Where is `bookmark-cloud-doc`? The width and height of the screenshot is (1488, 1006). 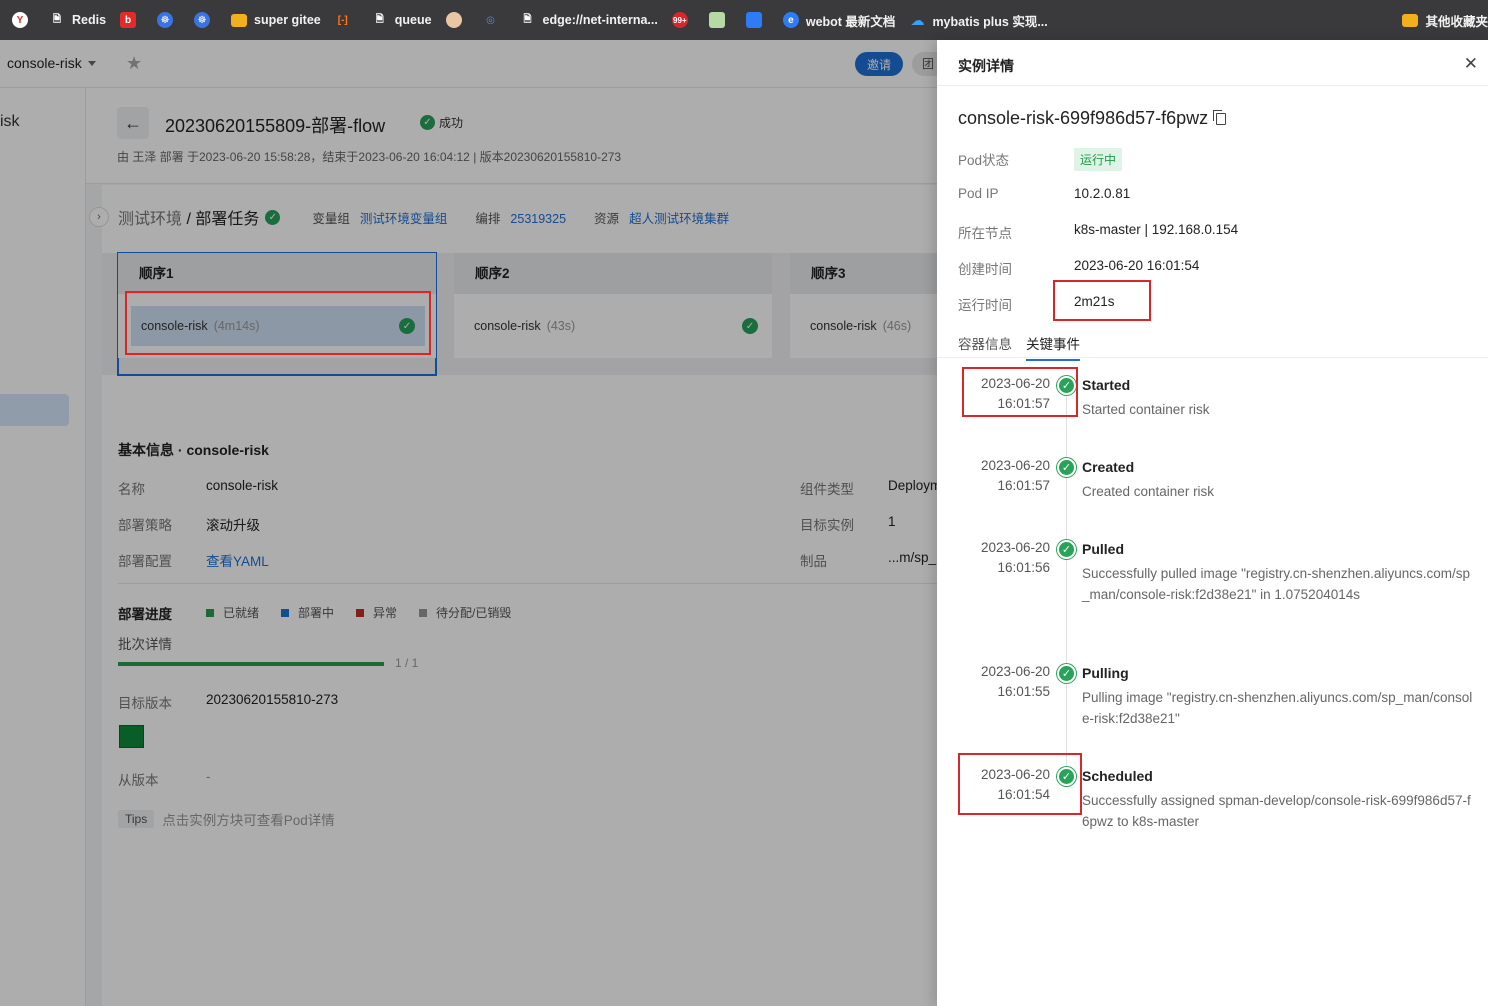
bookmark-cloud-doc is located at coordinates (757, 20).